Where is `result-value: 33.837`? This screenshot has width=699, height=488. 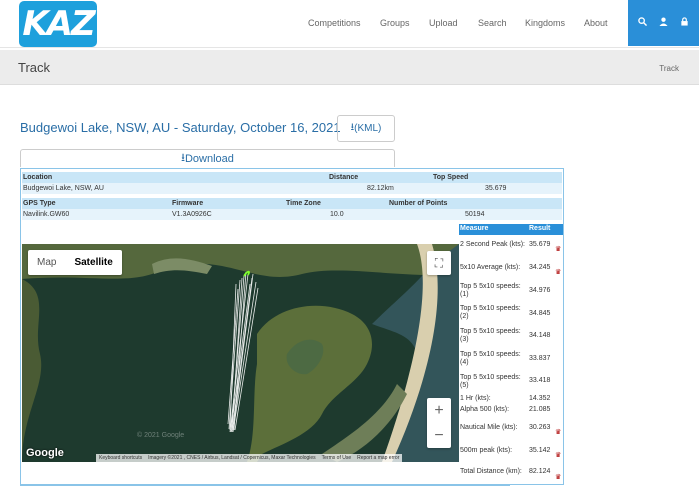 result-value: 33.837 is located at coordinates (540, 358).